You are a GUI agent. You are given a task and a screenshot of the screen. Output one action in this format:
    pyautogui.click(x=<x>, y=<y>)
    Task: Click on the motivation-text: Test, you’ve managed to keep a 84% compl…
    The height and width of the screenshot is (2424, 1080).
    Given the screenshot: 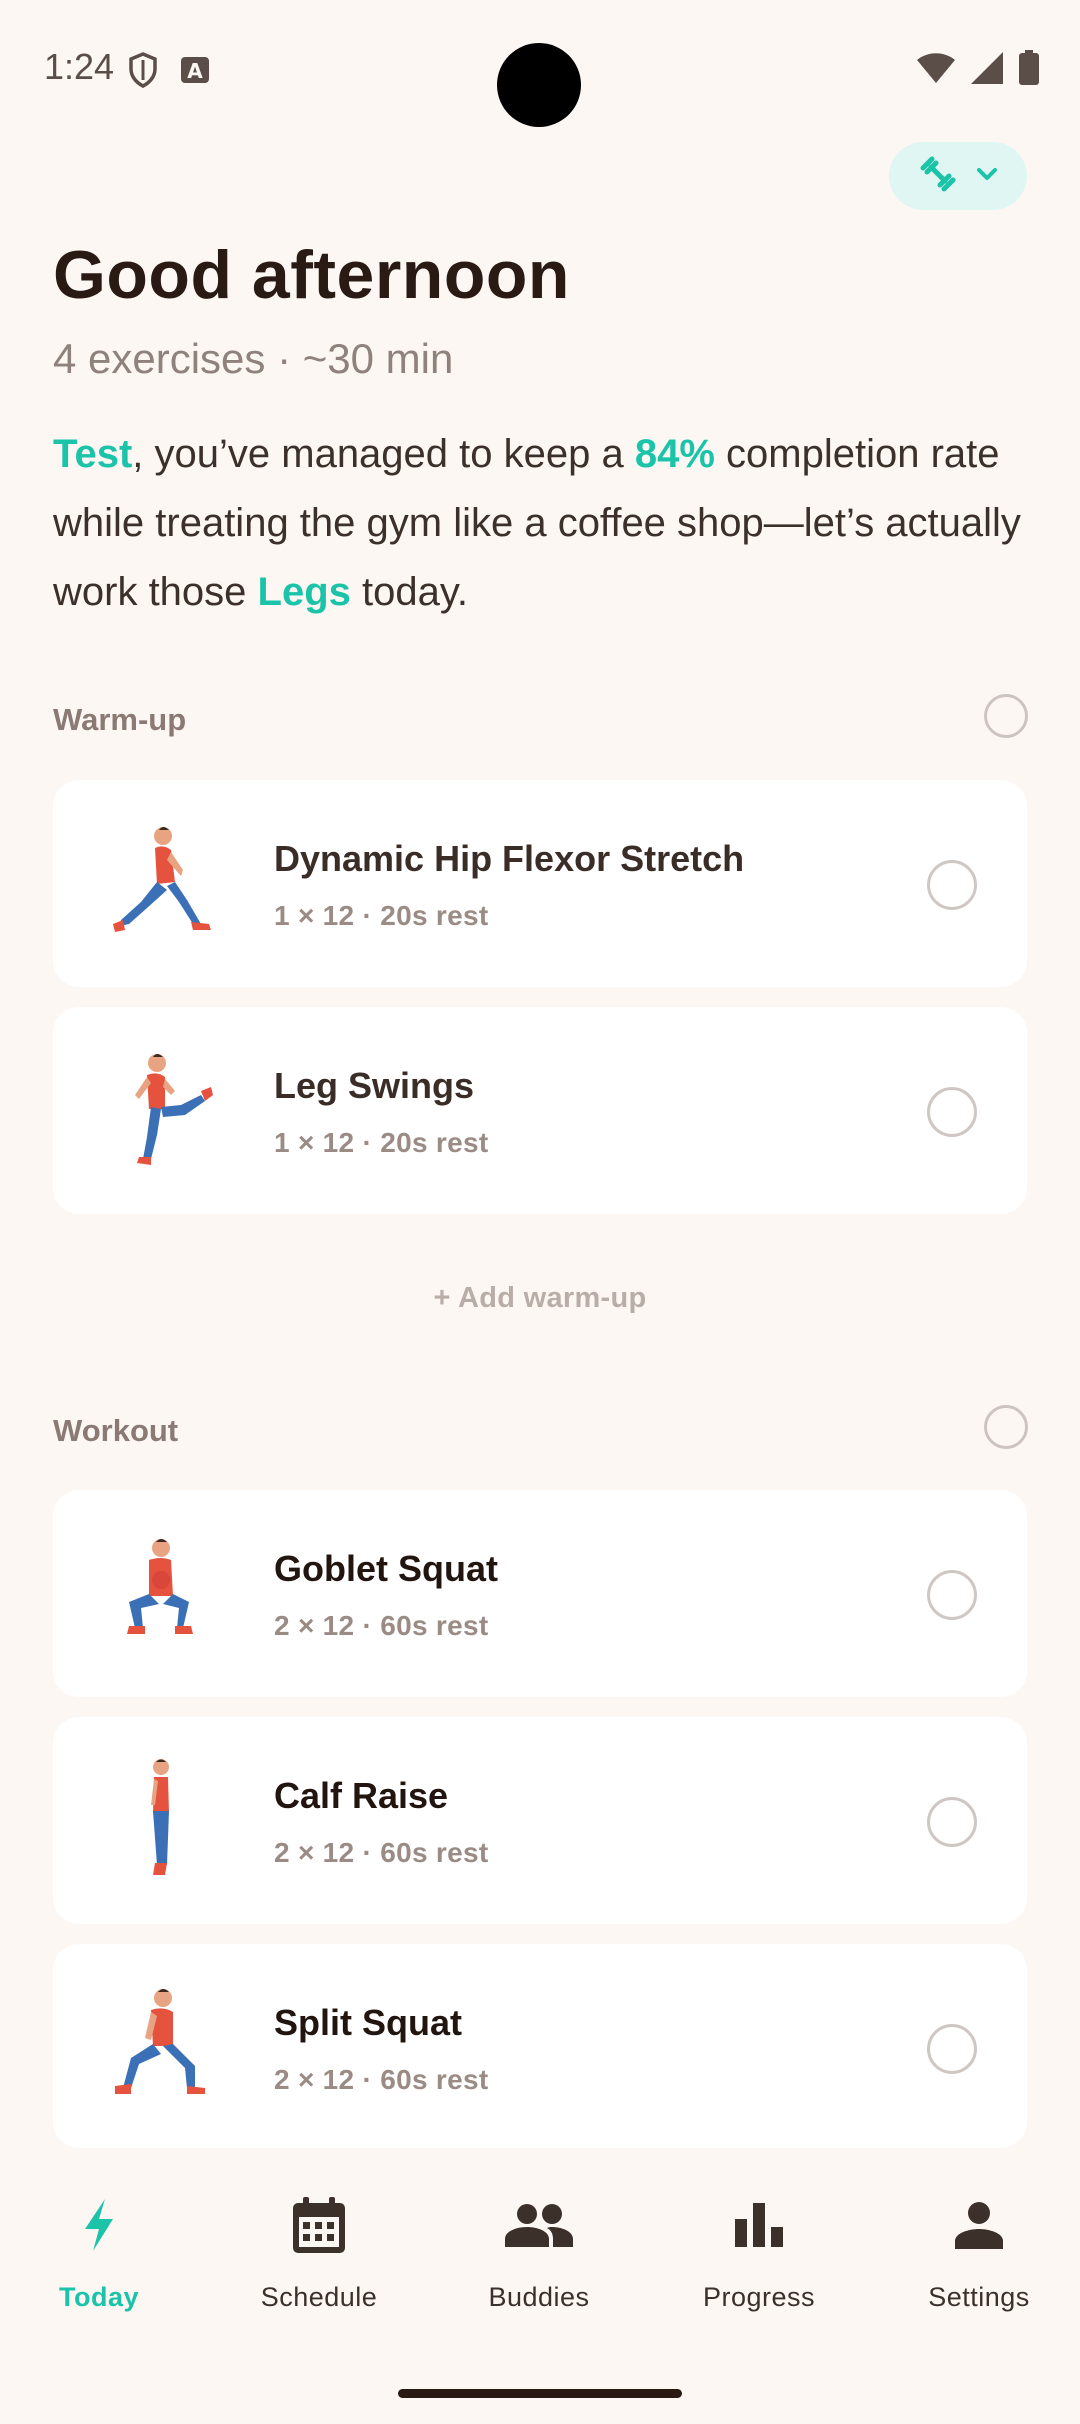 What is the action you would take?
    pyautogui.click(x=537, y=523)
    